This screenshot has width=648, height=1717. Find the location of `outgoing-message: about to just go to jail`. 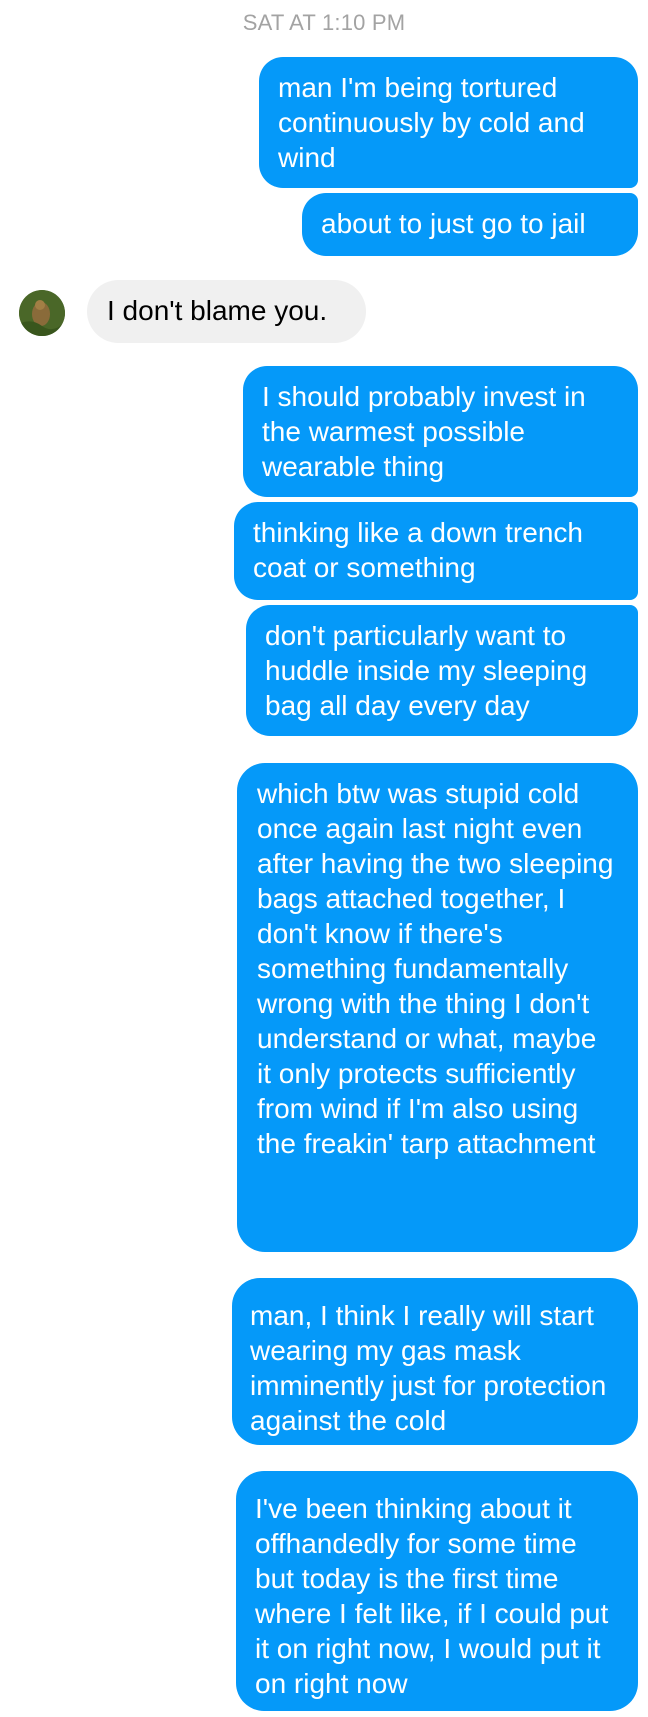

outgoing-message: about to just go to jail is located at coordinates (470, 224).